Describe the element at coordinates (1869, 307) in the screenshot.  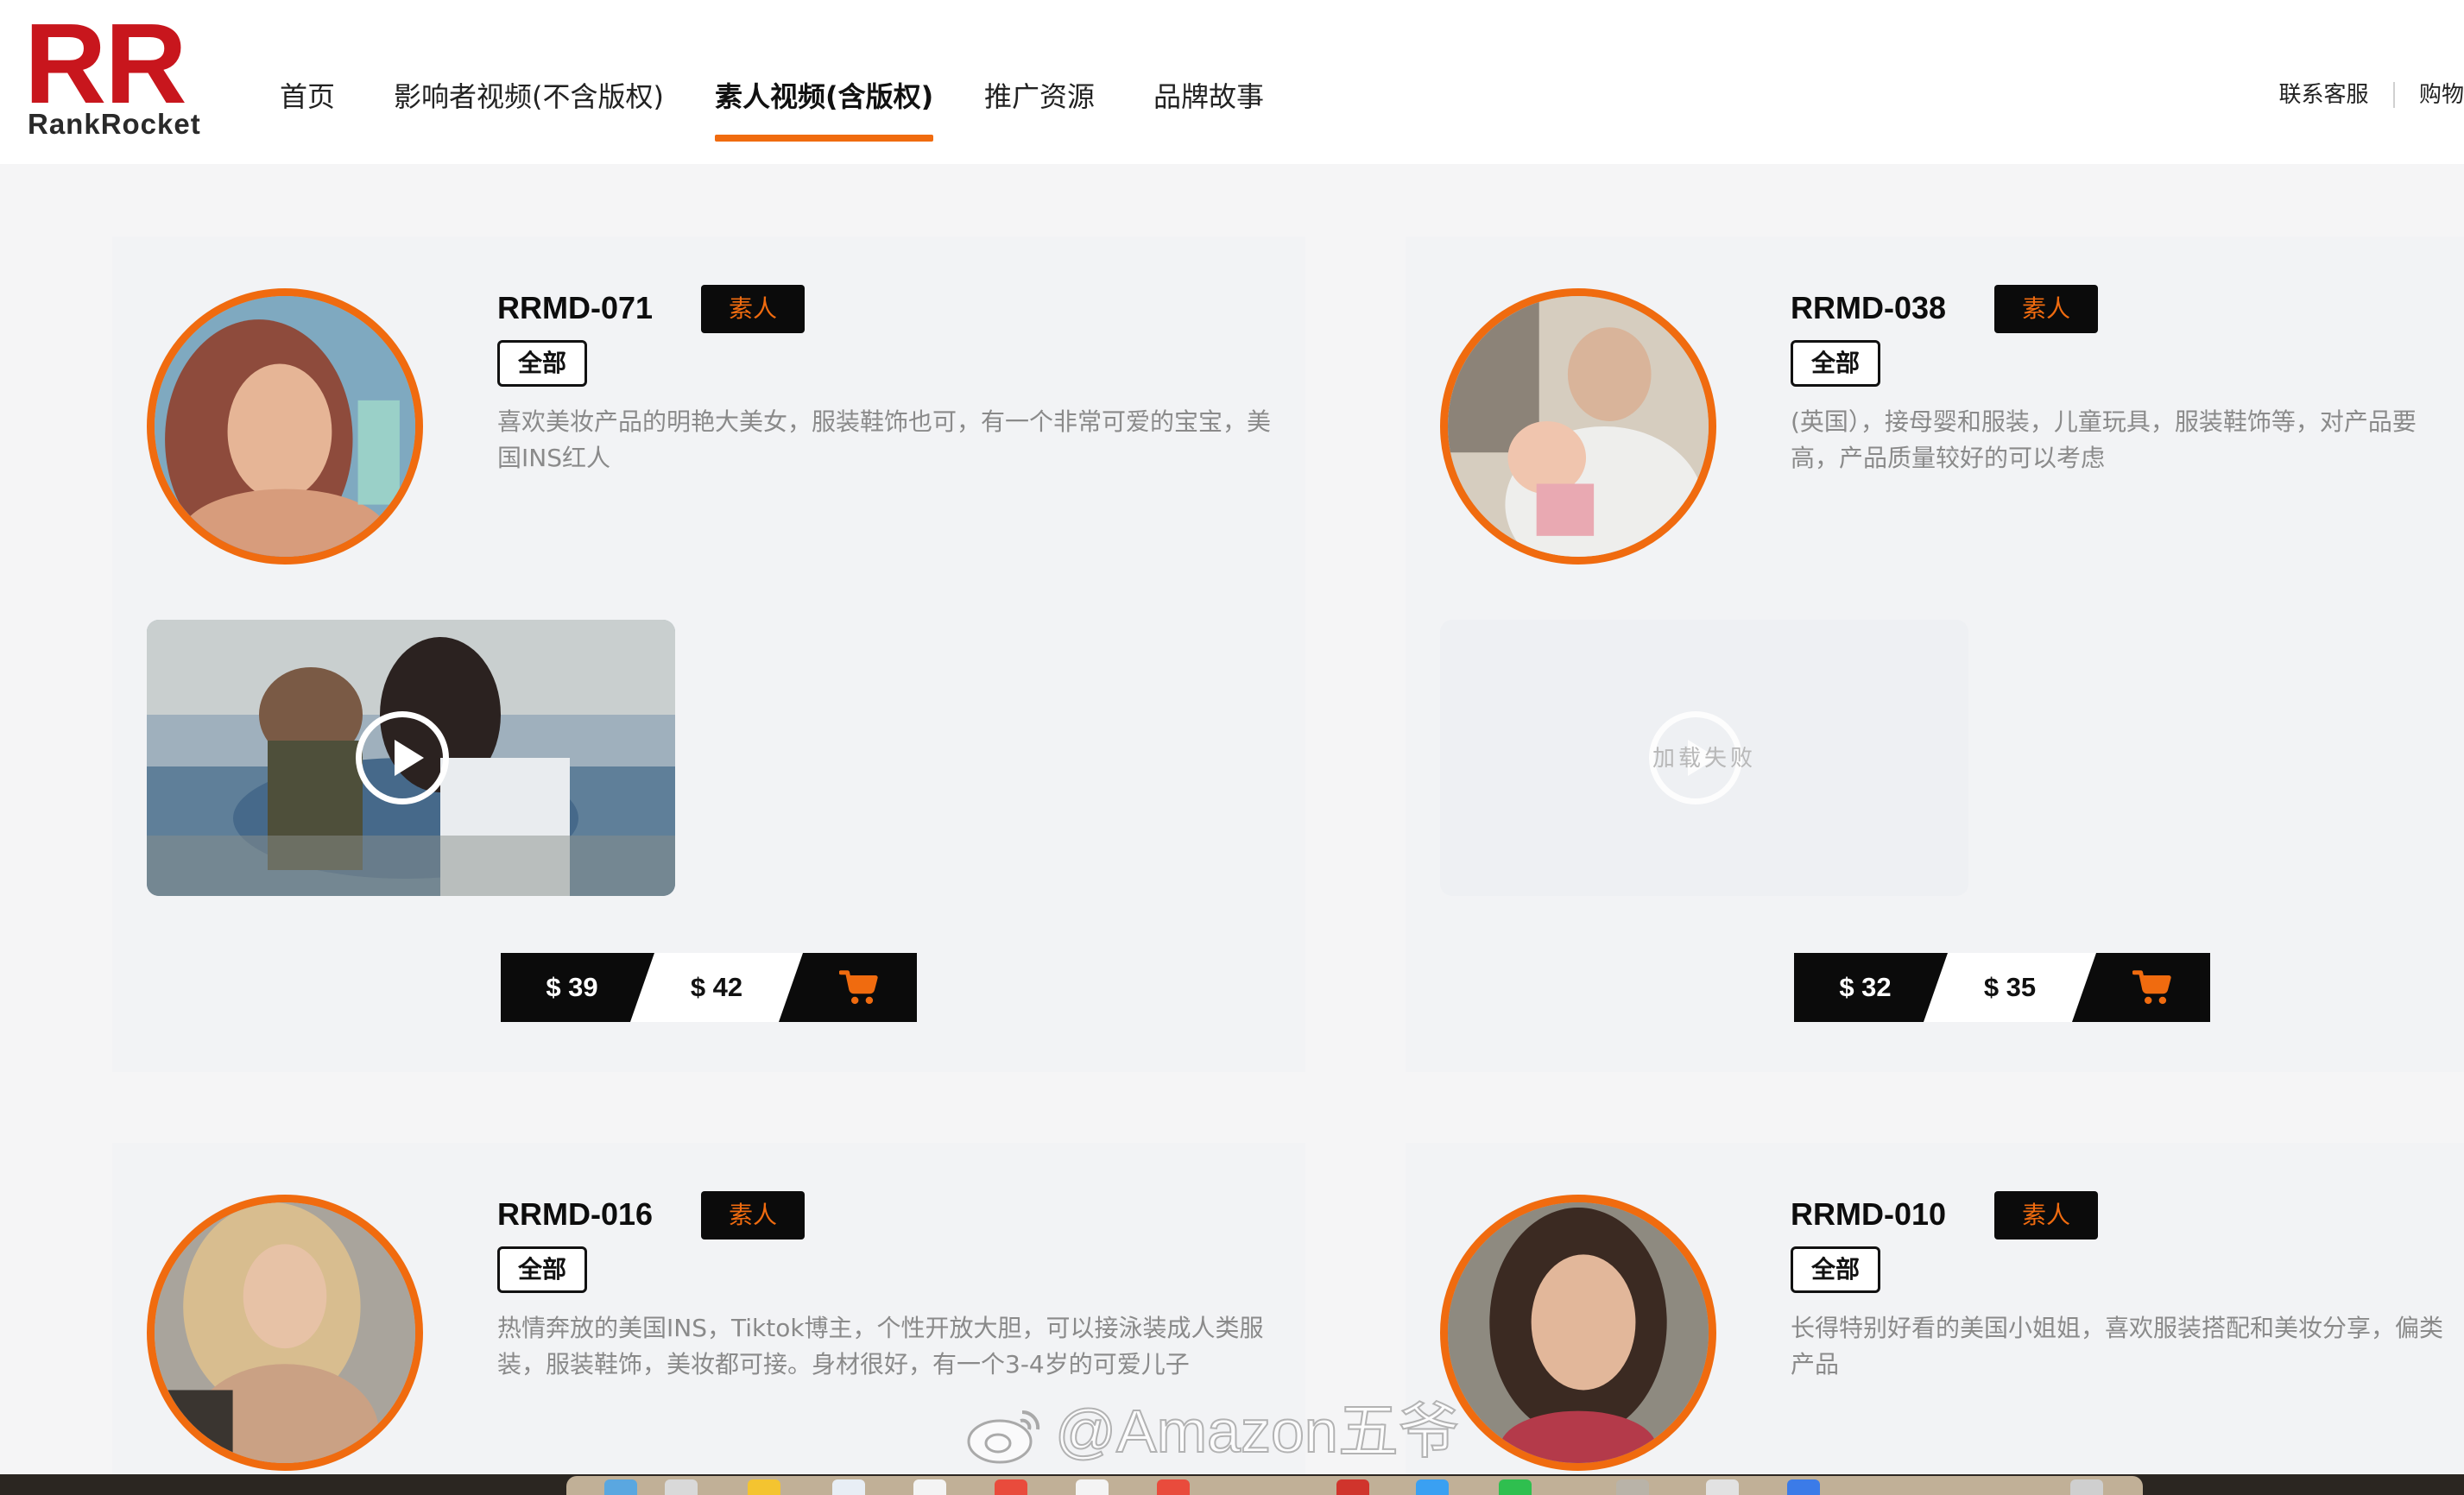
I see `influencer-code: RRMD-038` at that location.